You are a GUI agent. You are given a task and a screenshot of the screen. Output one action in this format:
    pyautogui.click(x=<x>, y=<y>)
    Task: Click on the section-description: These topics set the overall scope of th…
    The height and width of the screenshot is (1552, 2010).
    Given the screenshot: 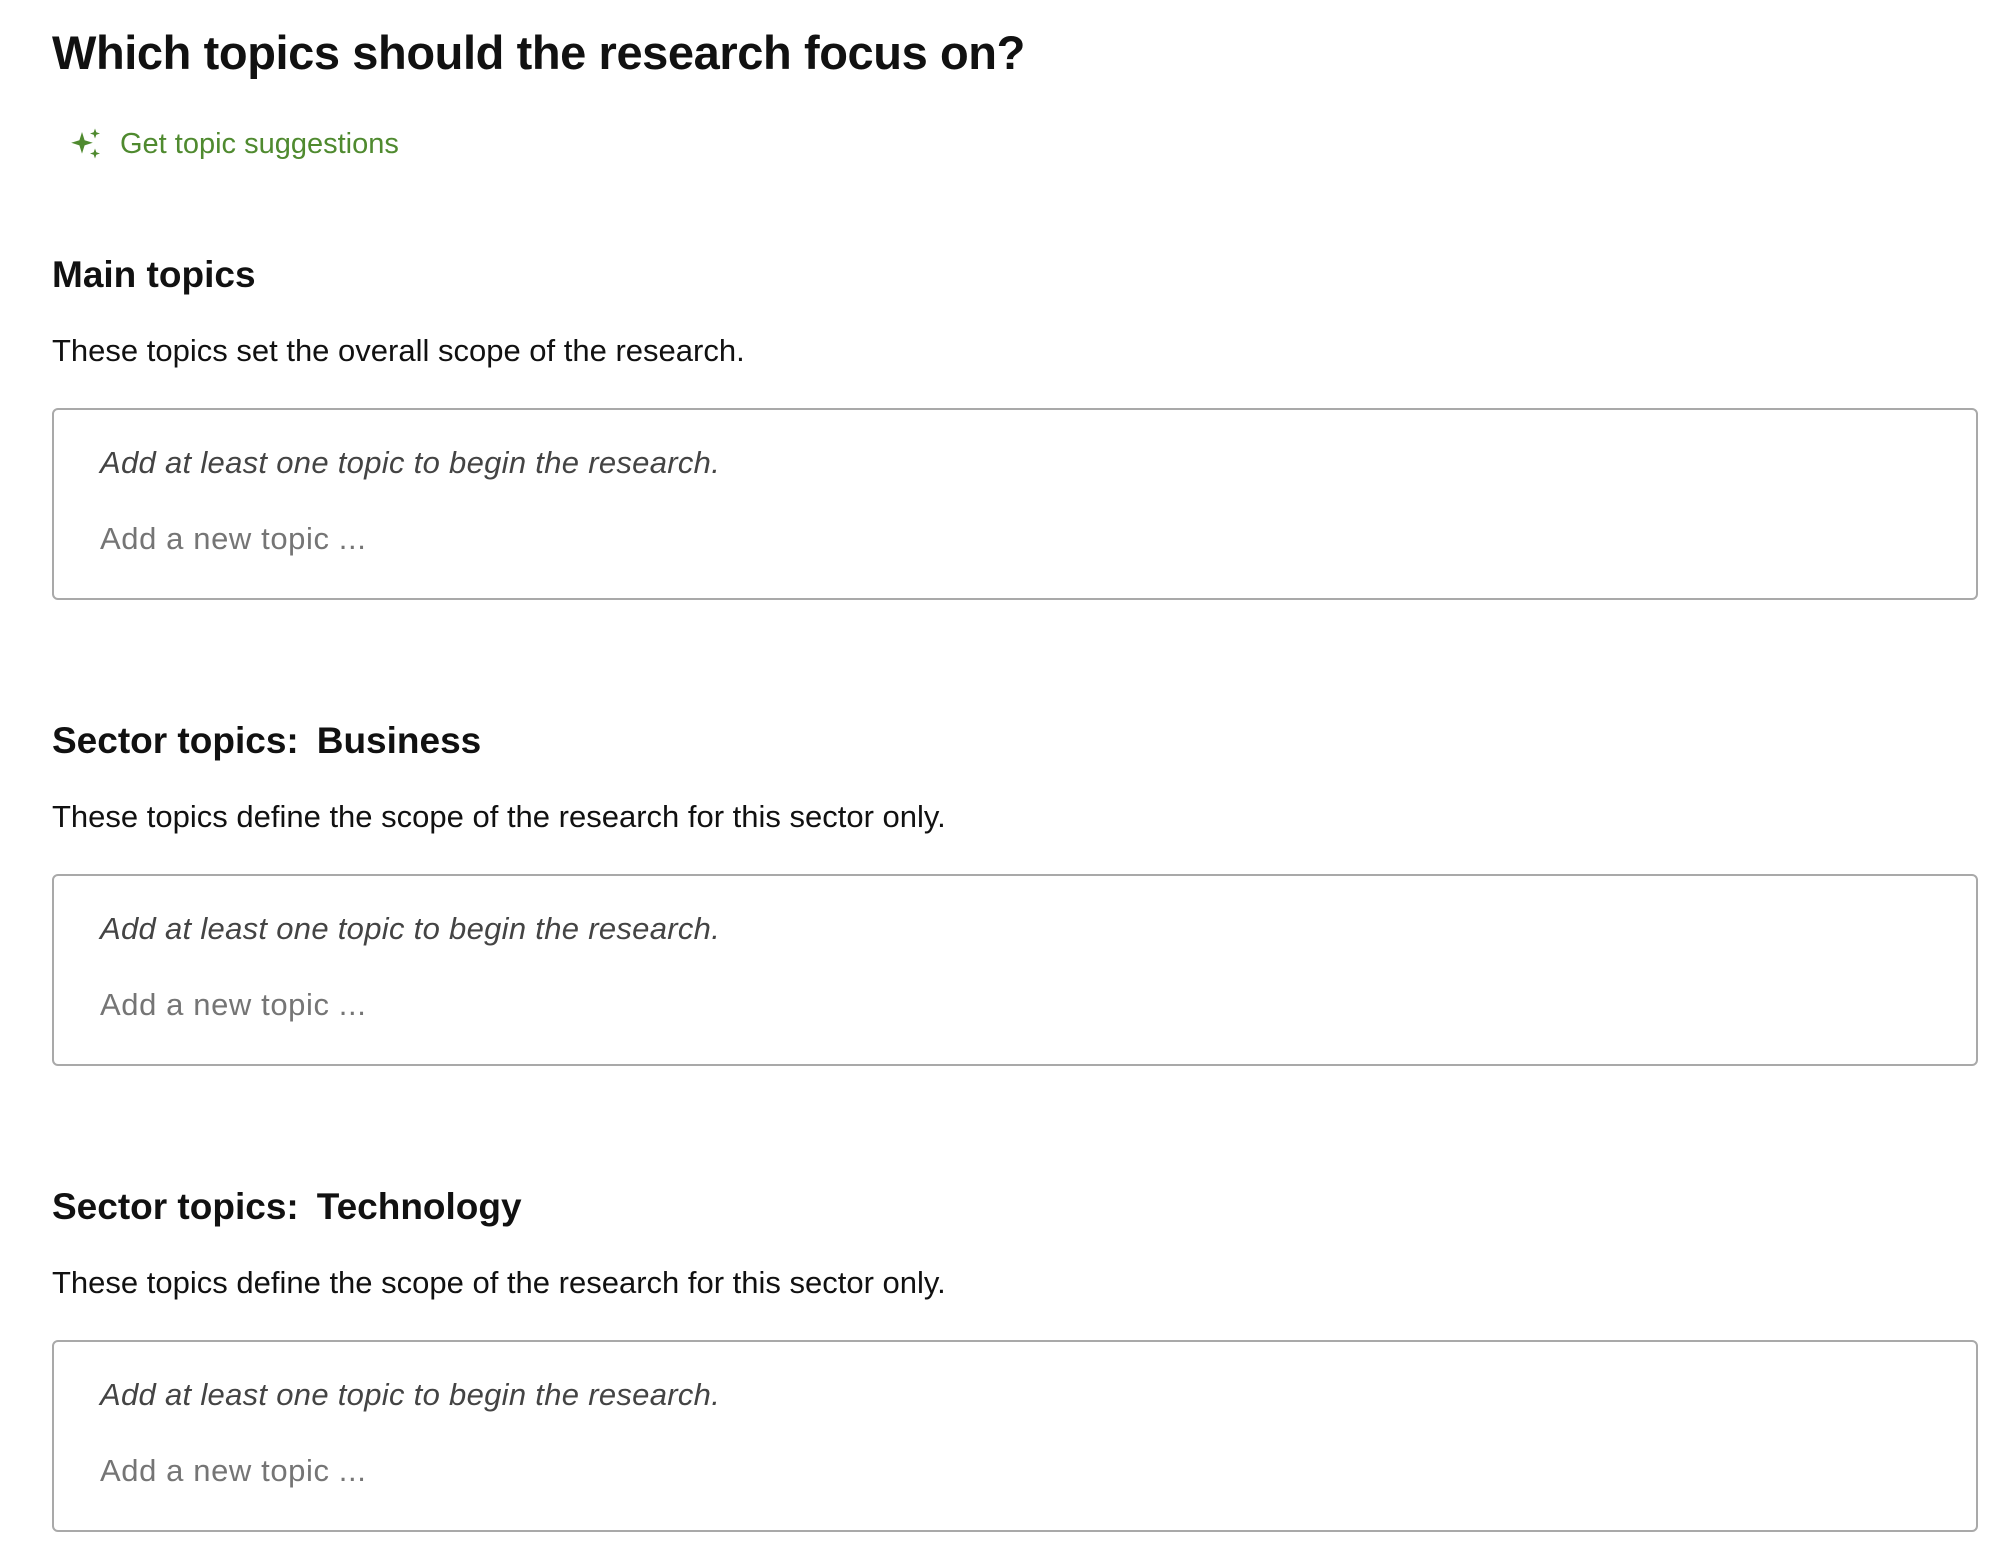 What is the action you would take?
    pyautogui.click(x=398, y=350)
    